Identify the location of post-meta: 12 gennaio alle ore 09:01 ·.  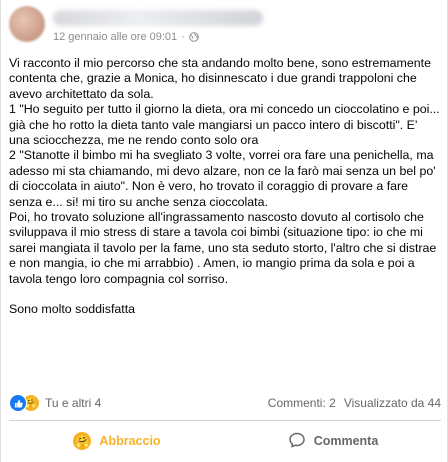
(126, 37).